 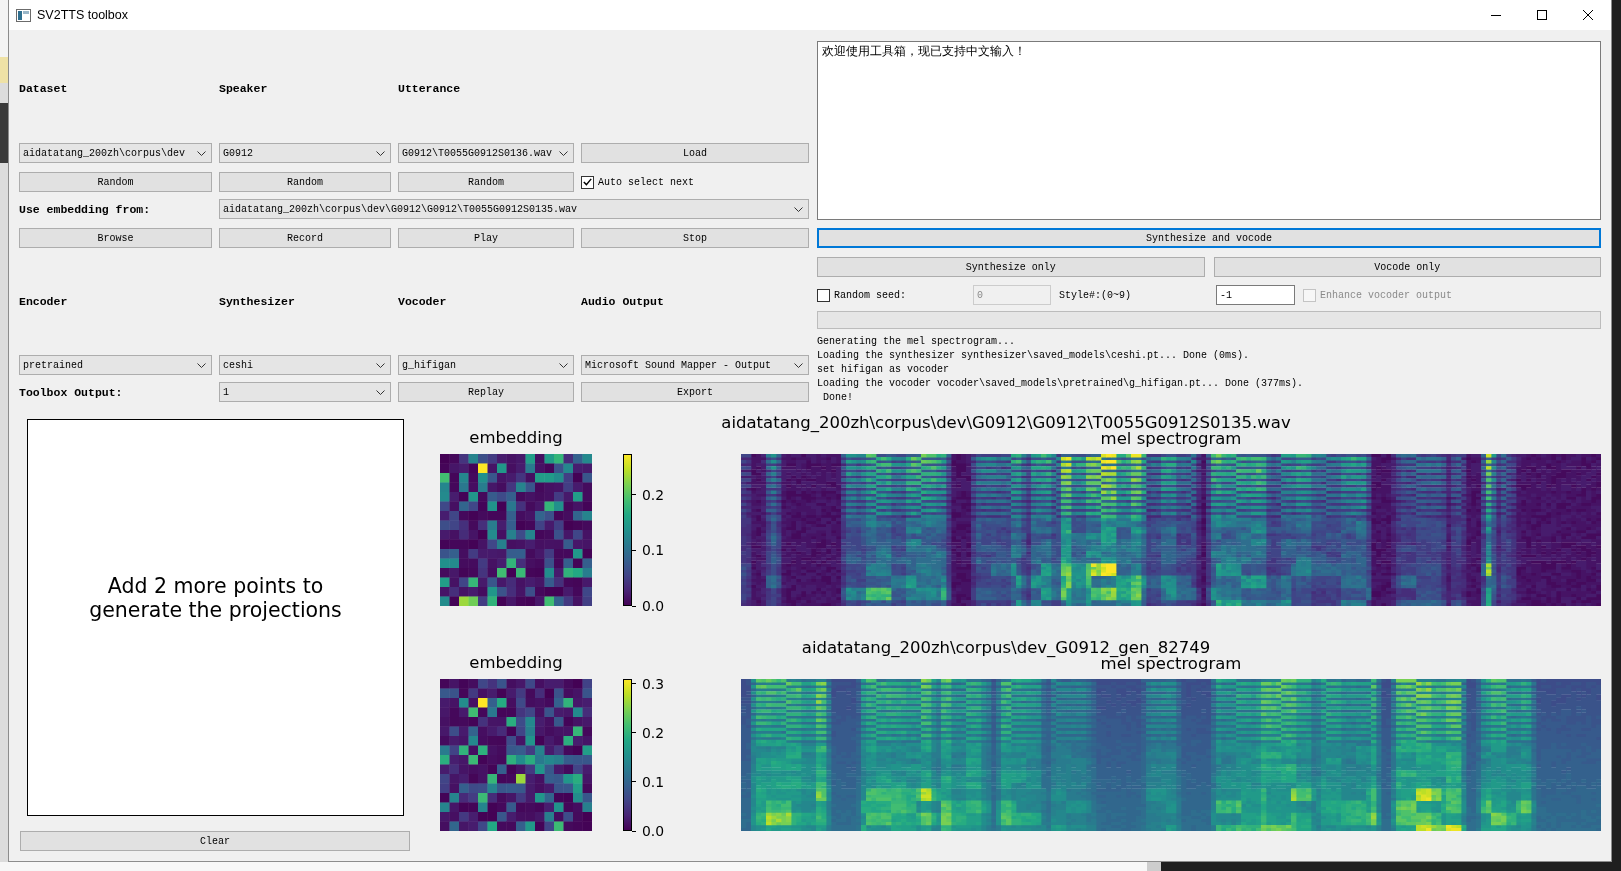 I want to click on column-label: Dataset, so click(x=43, y=88).